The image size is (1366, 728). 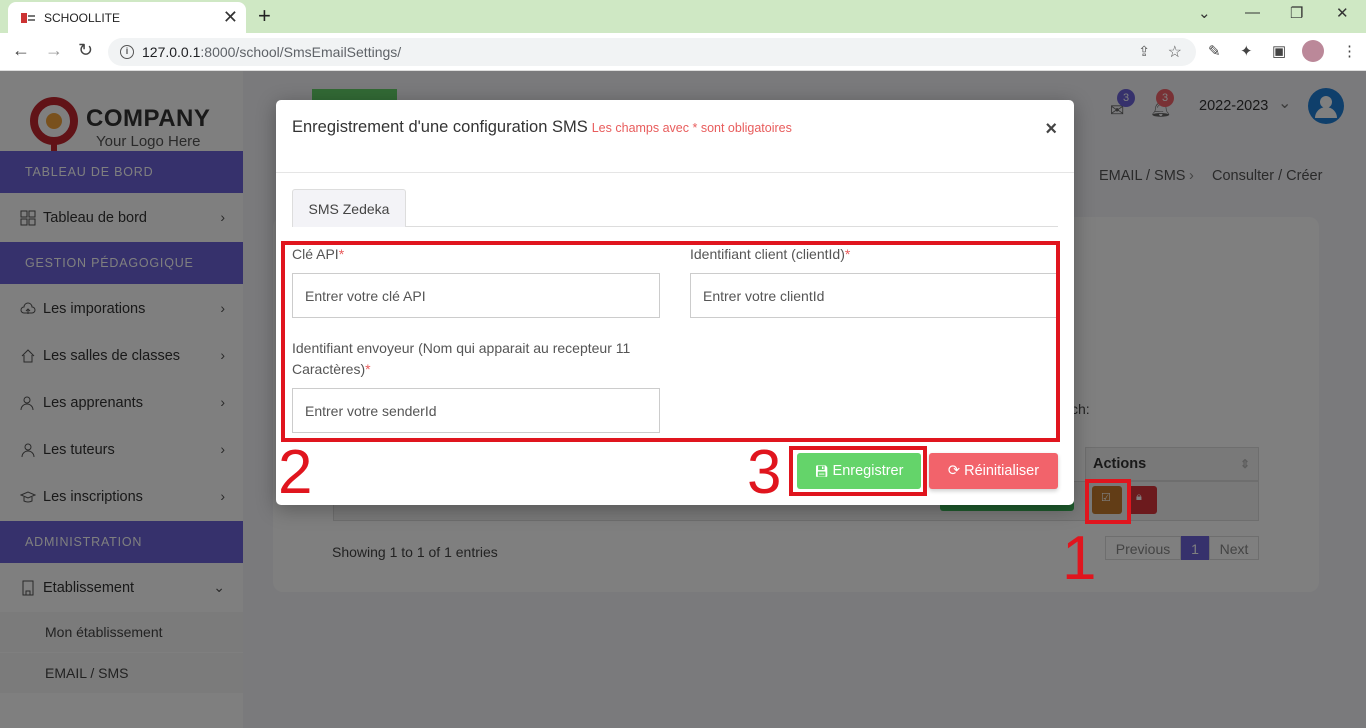 What do you see at coordinates (1204, 13) in the screenshot?
I see `tab-search-icon: ⌄` at bounding box center [1204, 13].